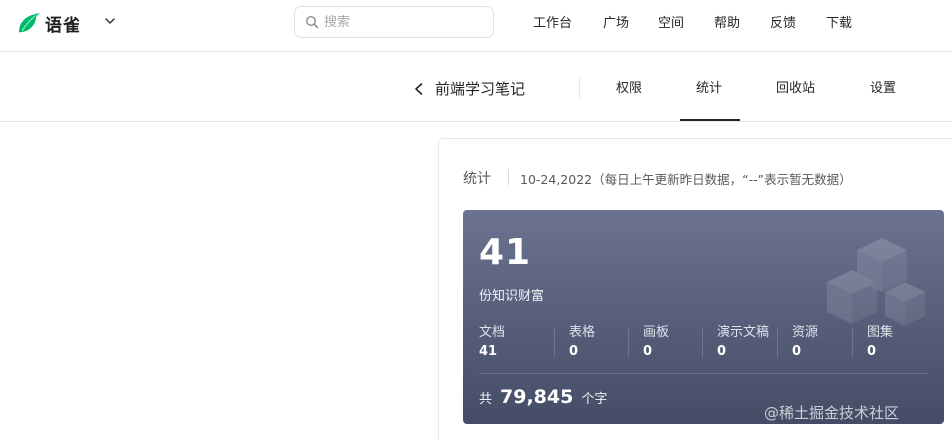  What do you see at coordinates (805, 332) in the screenshot?
I see `metric-label: 资源` at bounding box center [805, 332].